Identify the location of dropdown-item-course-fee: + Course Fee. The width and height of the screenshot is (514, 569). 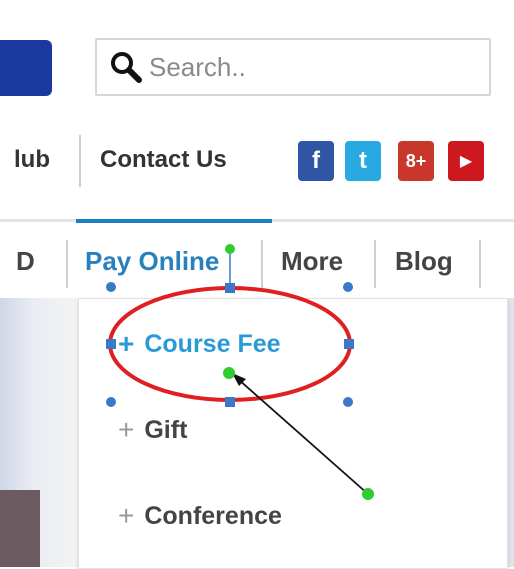
(199, 344).